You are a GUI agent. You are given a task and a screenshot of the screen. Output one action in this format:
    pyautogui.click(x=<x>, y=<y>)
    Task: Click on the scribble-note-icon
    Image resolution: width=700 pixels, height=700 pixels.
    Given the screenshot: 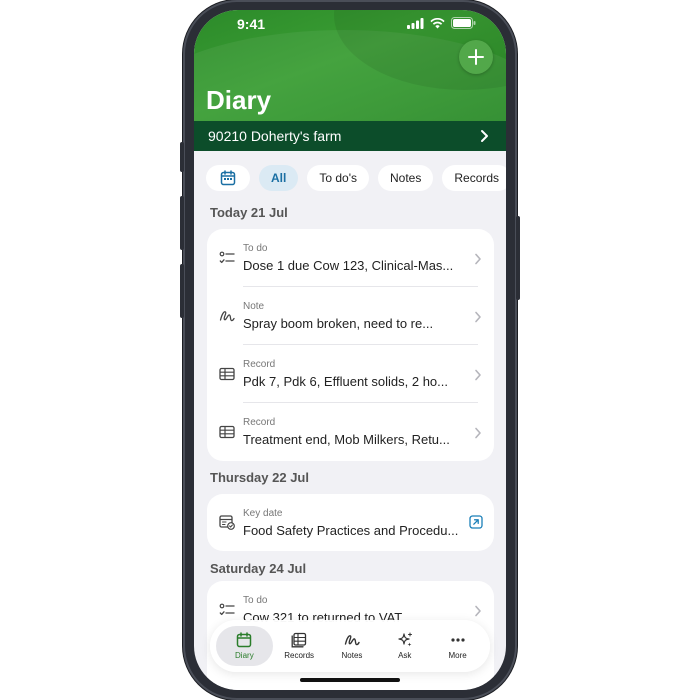 What is the action you would take?
    pyautogui.click(x=227, y=316)
    